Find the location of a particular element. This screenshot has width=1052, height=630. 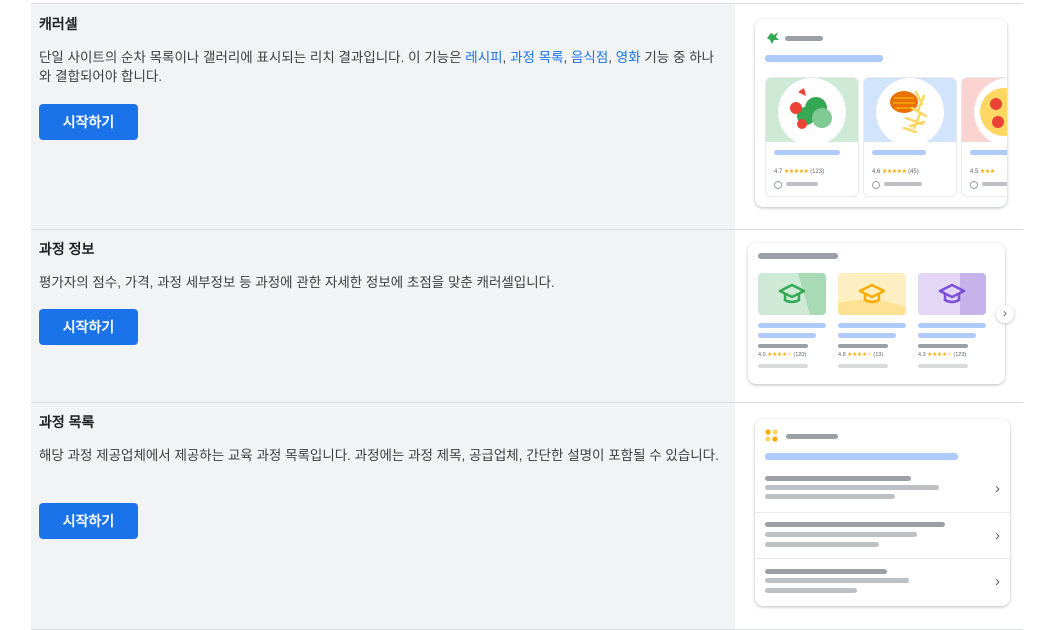

rating: 4.3 ★★★★☆ (123) is located at coordinates (942, 355).